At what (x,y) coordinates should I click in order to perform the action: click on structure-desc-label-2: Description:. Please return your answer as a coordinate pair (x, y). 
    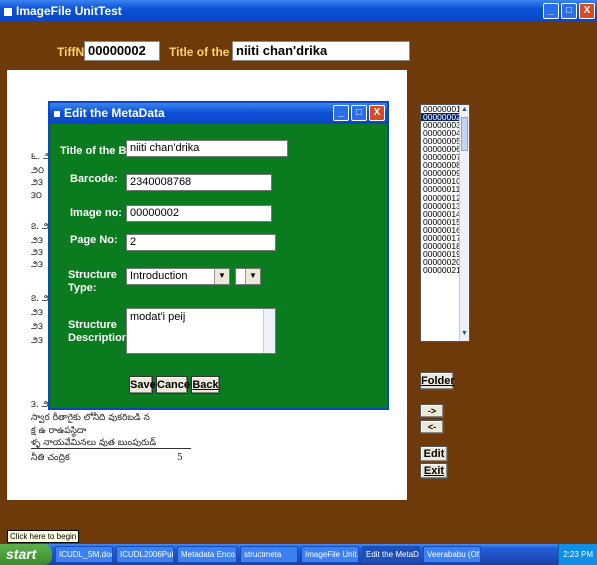
    Looking at the image, I should click on (100, 338).